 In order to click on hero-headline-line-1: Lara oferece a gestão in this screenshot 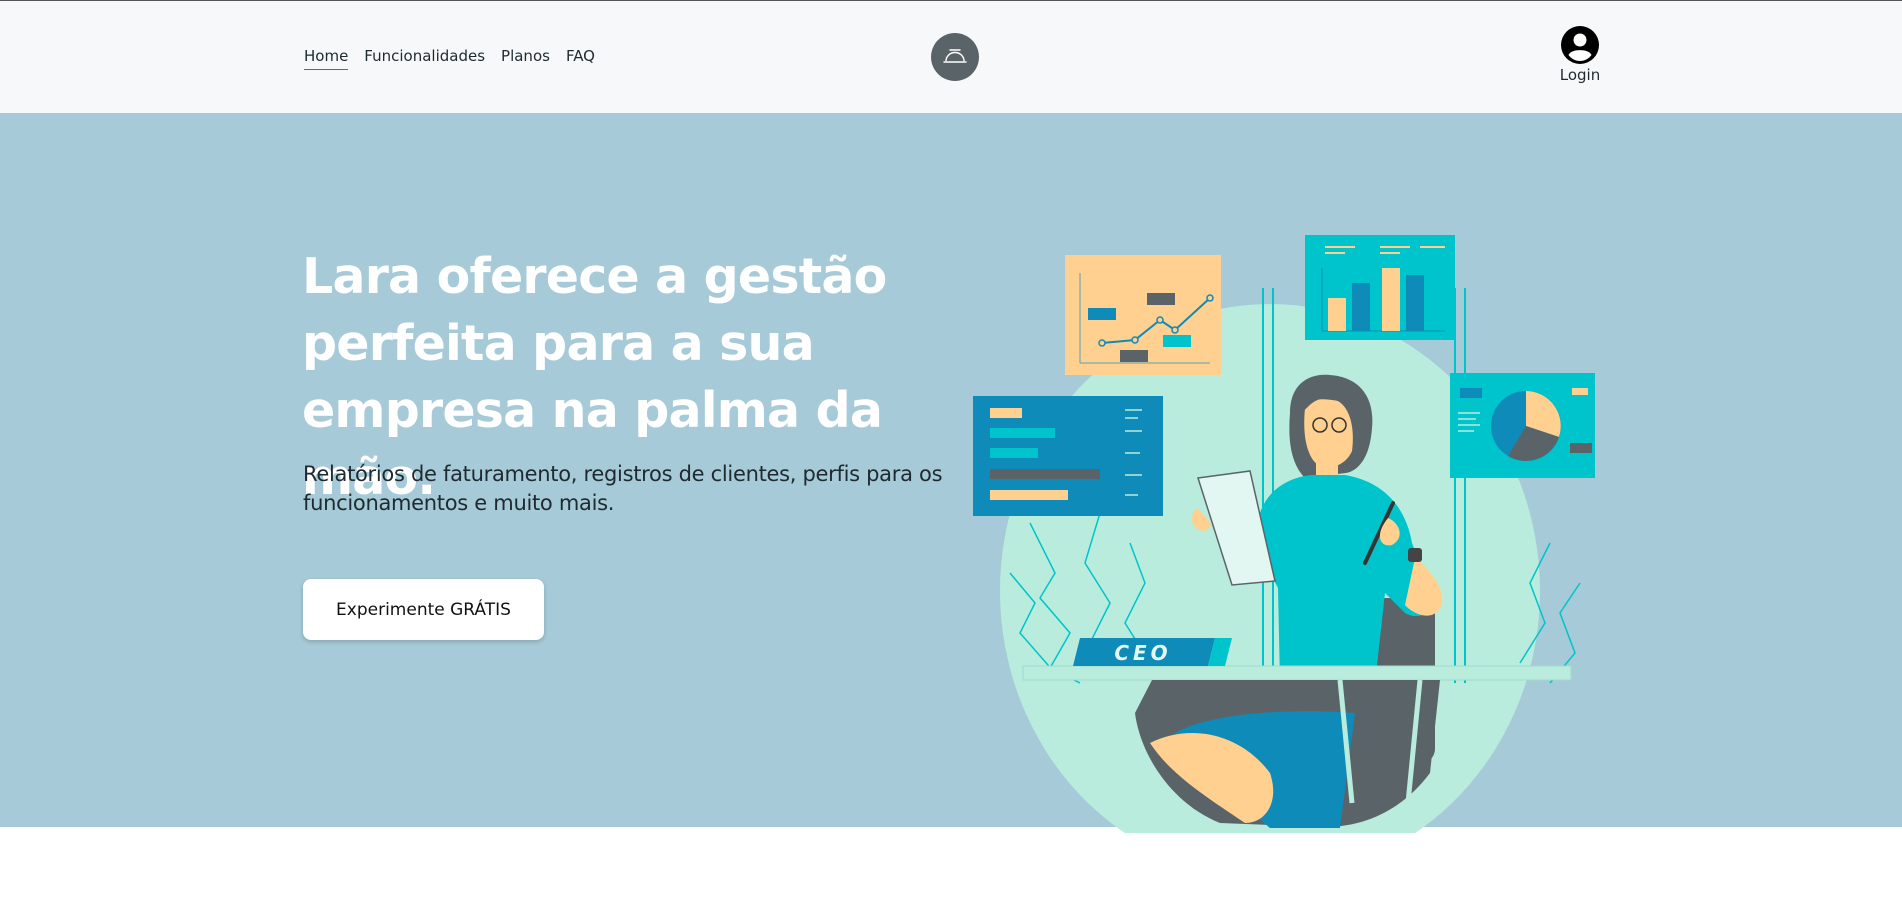, I will do `click(594, 276)`.